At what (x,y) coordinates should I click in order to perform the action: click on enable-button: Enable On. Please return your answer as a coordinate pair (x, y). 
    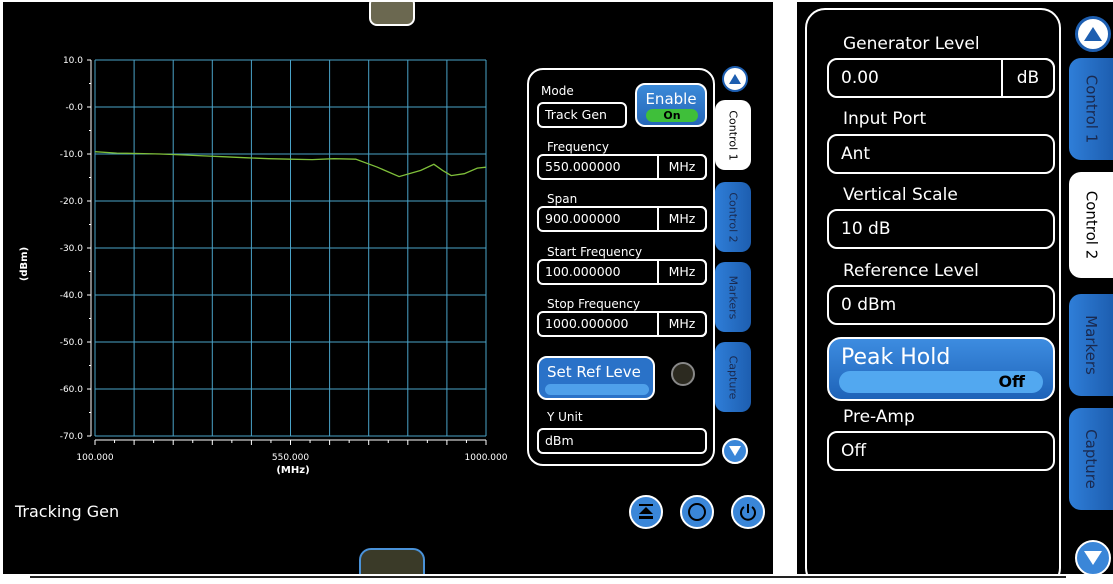
    Looking at the image, I should click on (671, 105).